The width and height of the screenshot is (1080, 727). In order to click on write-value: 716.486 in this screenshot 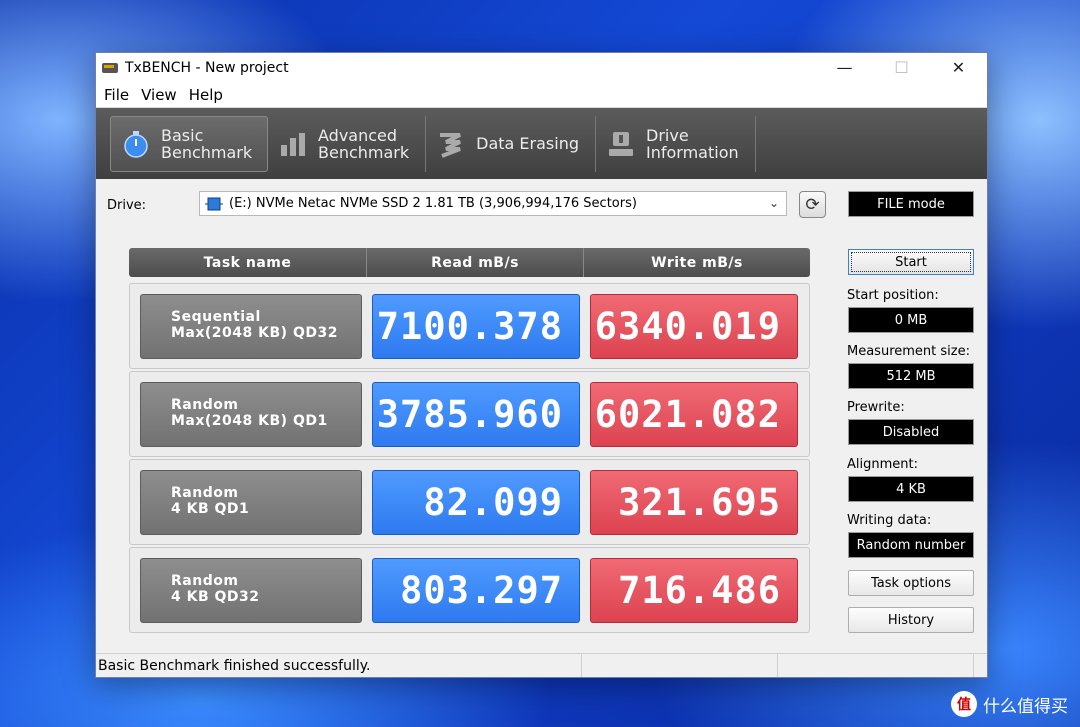, I will do `click(694, 590)`.